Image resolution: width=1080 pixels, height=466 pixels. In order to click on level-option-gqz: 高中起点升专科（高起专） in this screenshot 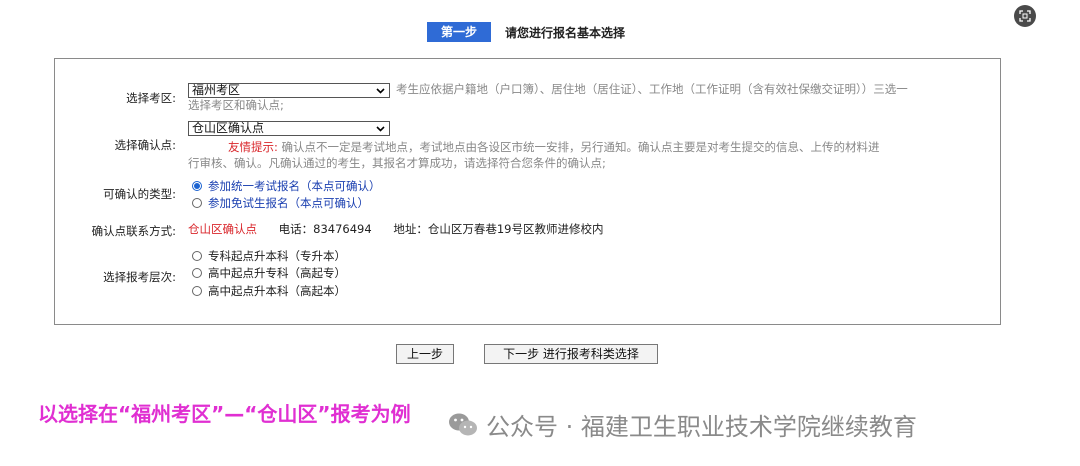, I will do `click(269, 273)`.